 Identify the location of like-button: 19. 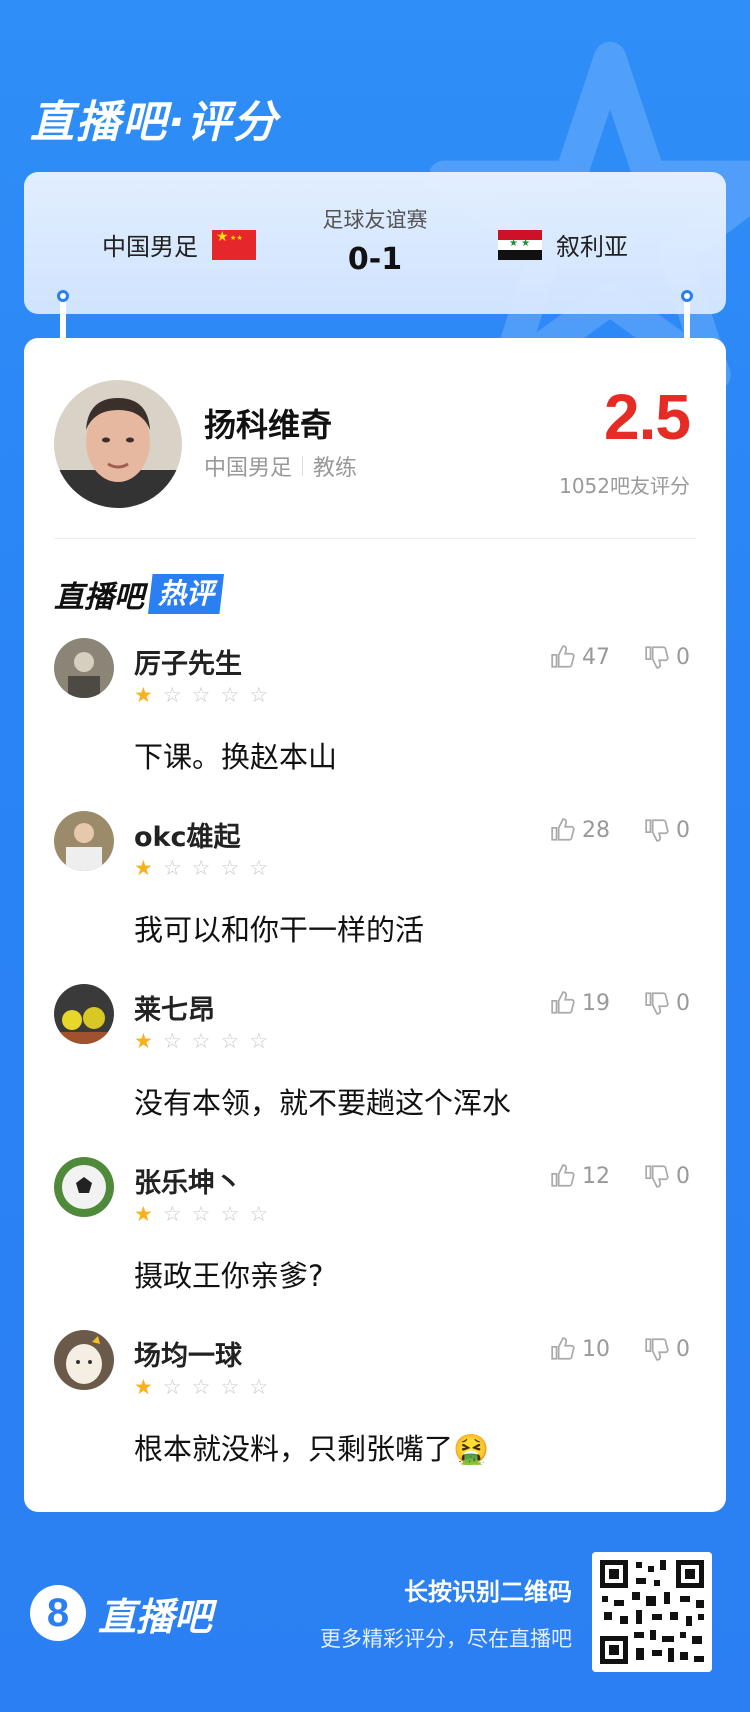
(580, 1003).